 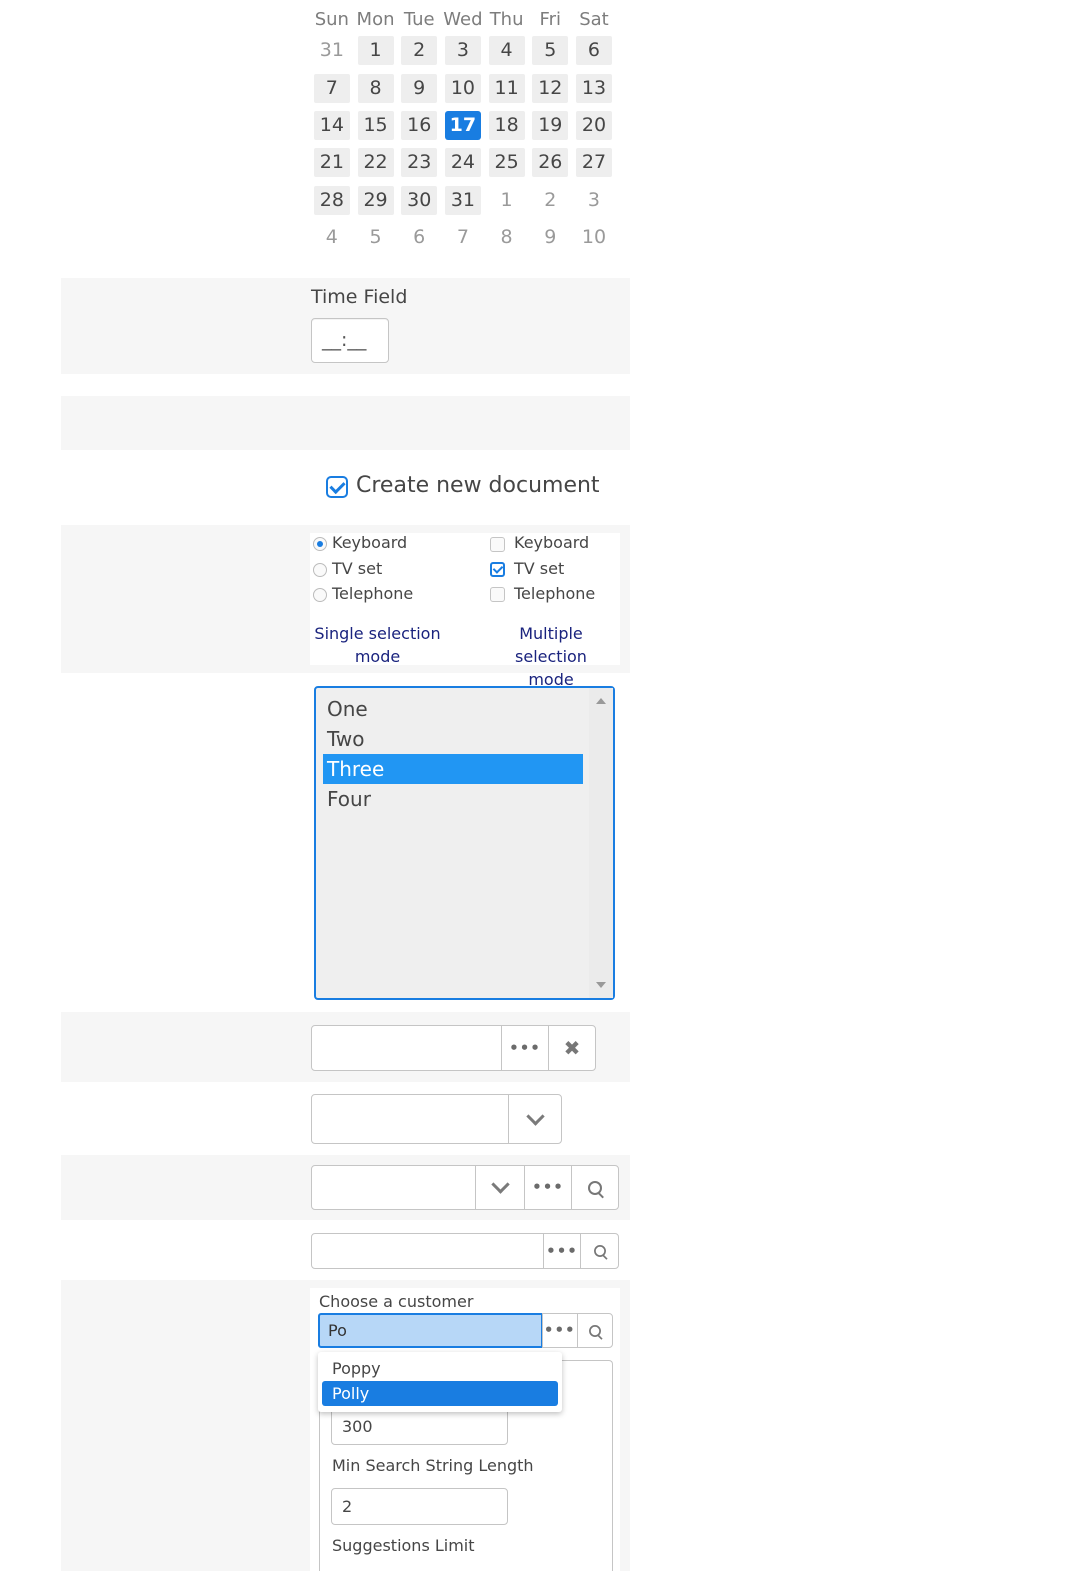 What do you see at coordinates (554, 594) in the screenshot?
I see `checkbox-label-telephone: Telephone` at bounding box center [554, 594].